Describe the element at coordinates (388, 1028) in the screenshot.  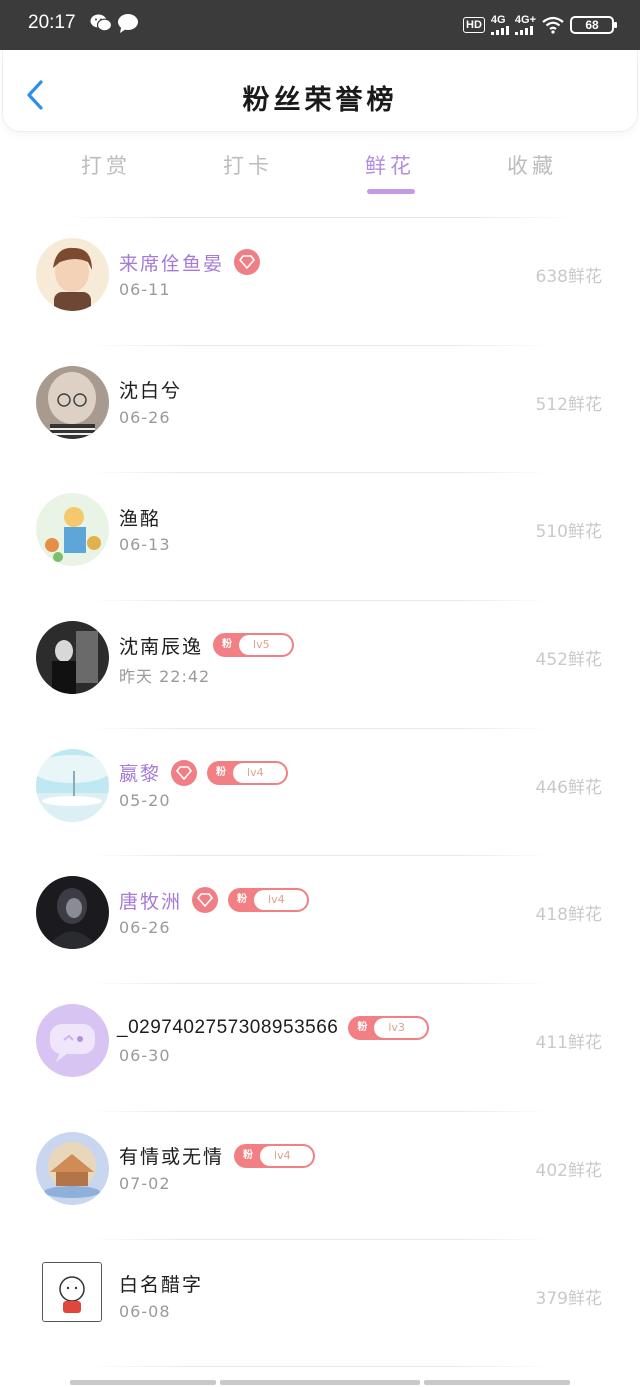
I see `fan-level-badge: 粉 lv3` at that location.